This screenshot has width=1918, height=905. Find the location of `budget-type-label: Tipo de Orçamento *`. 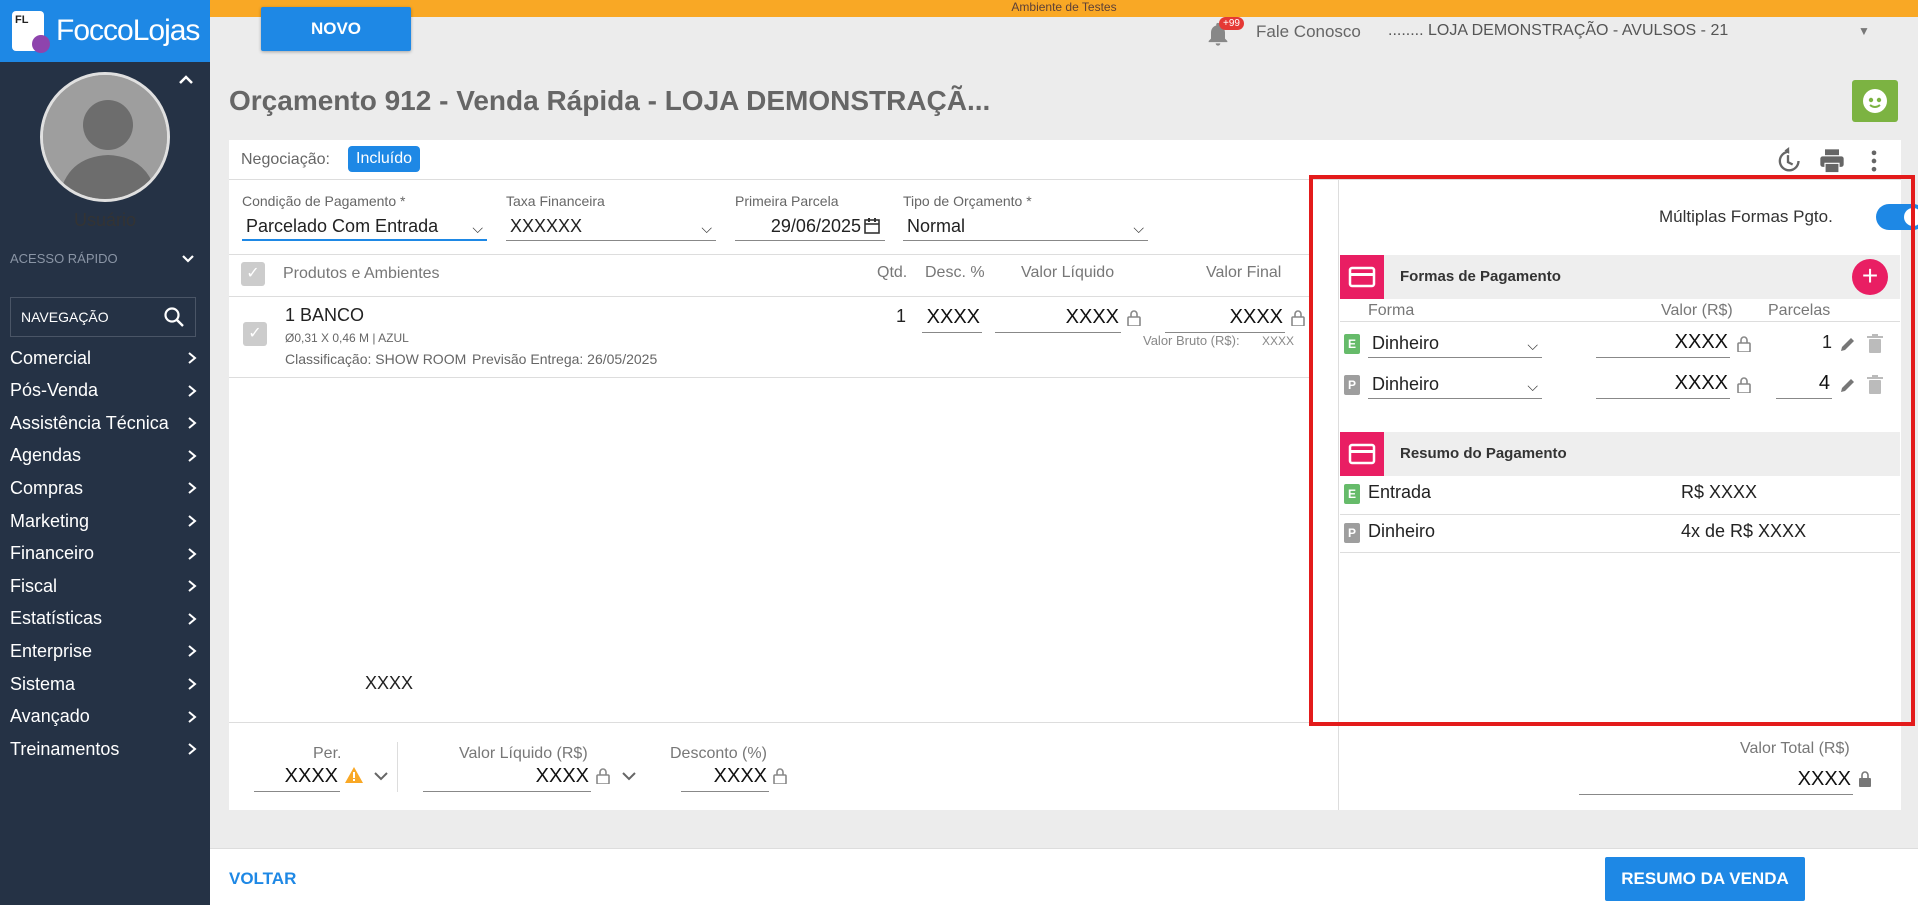

budget-type-label: Tipo de Orçamento * is located at coordinates (967, 201).